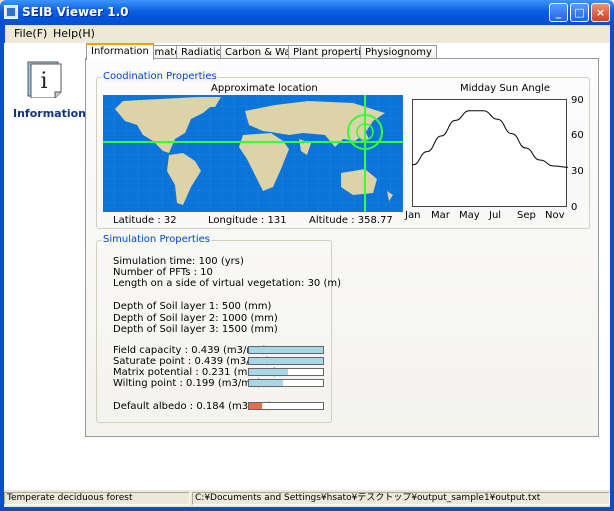 The image size is (614, 511). Describe the element at coordinates (490, 139) in the screenshot. I see `sun-angle-line` at that location.